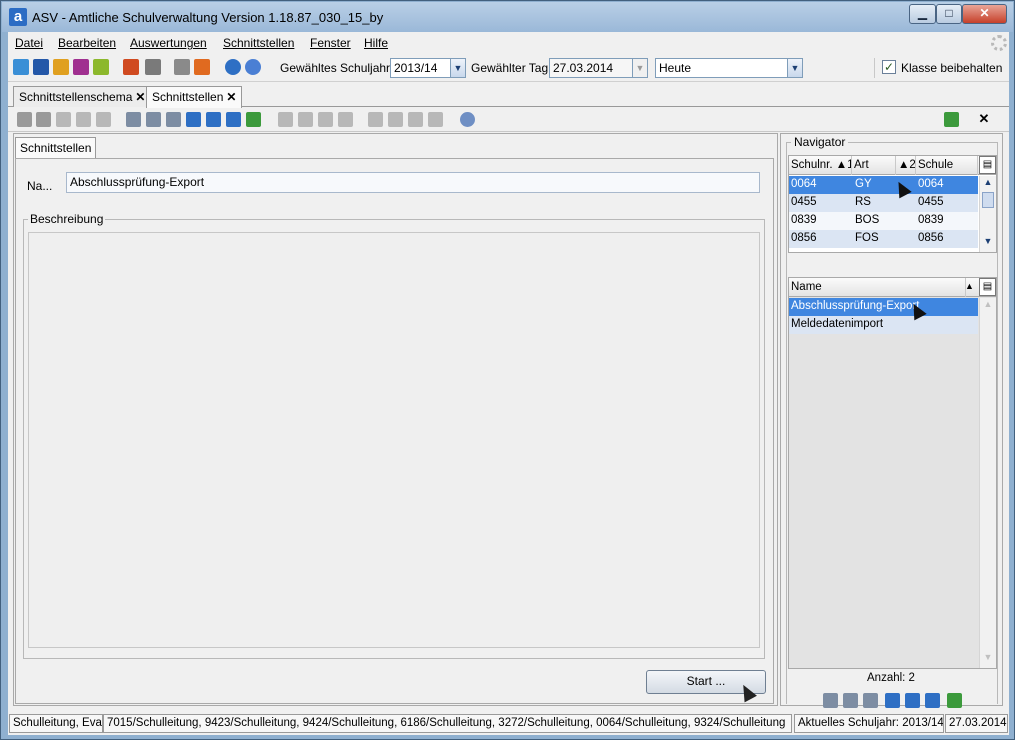 The width and height of the screenshot is (1015, 740). What do you see at coordinates (168, 43) in the screenshot?
I see `menu-auswertungen: Auswertungen` at bounding box center [168, 43].